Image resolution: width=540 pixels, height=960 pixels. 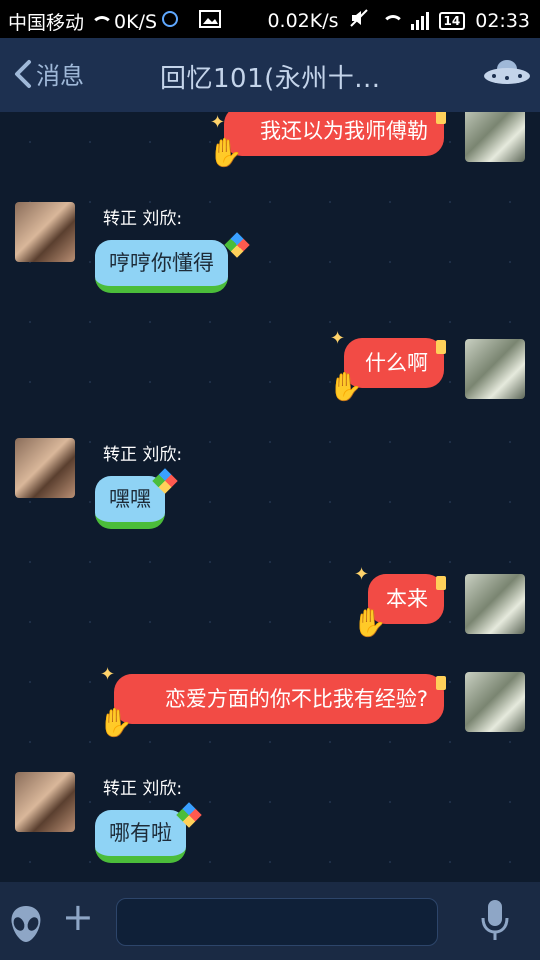 What do you see at coordinates (136, 21) in the screenshot?
I see `network-speed-label: 0K/S` at bounding box center [136, 21].